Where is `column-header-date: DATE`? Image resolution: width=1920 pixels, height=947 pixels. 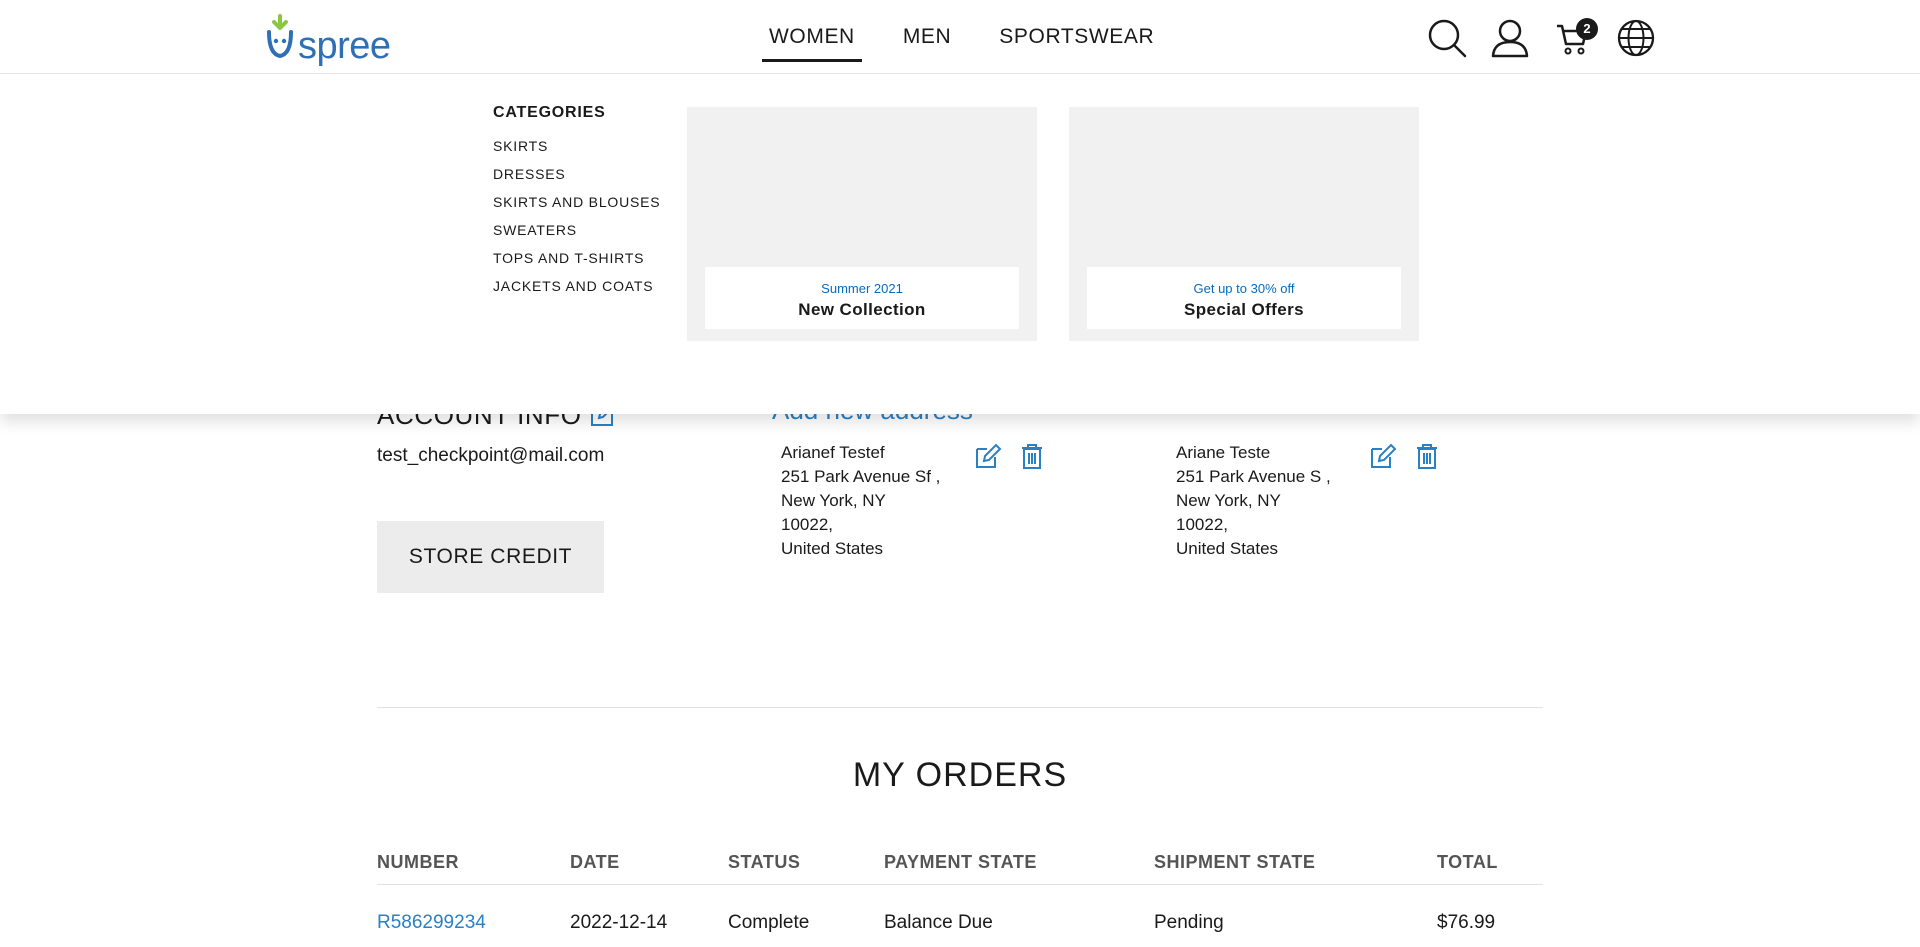 column-header-date: DATE is located at coordinates (595, 862).